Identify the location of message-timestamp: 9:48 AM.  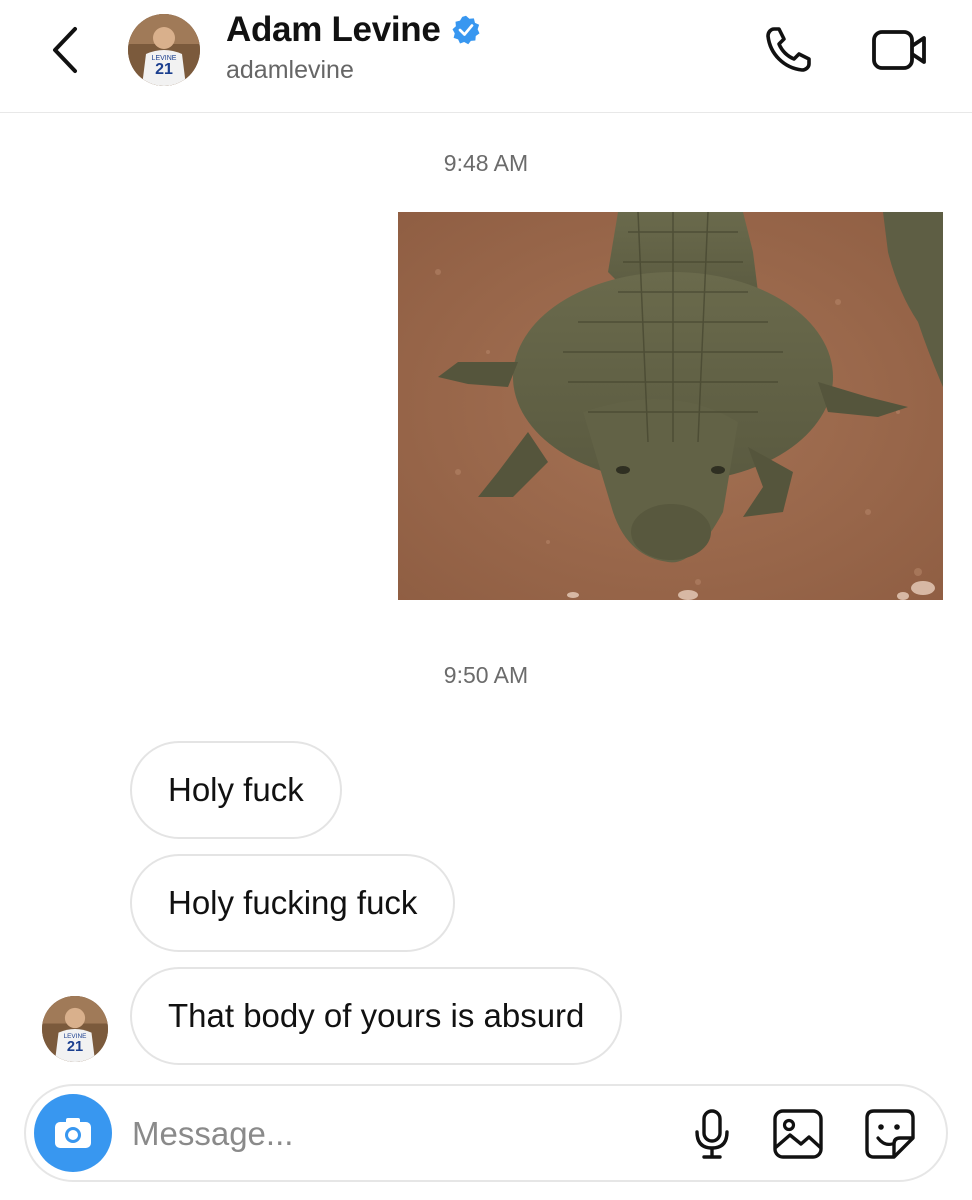
(486, 163).